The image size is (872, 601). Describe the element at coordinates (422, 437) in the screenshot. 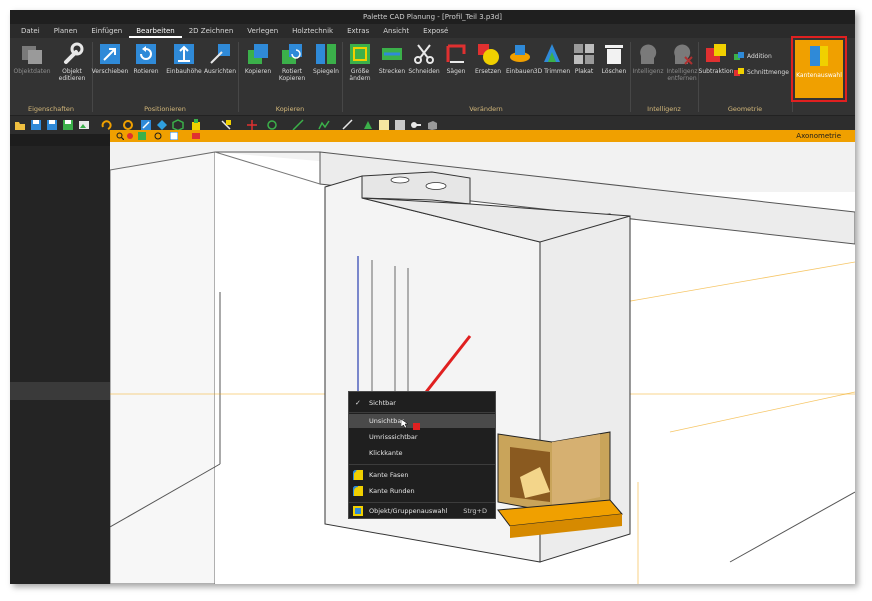

I see `menu-item-umrisssichtbar: Umrisssichtbar` at that location.